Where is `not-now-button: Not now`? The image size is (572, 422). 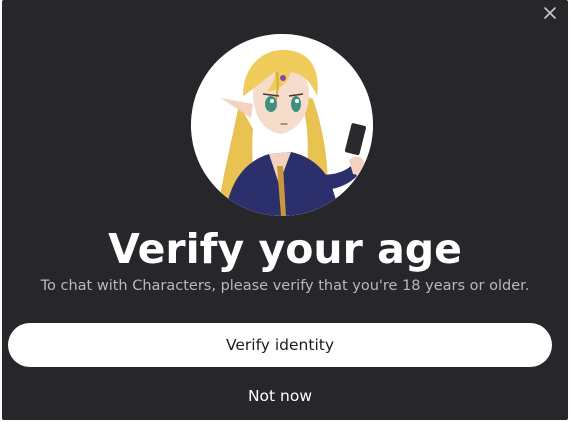
not-now-button: Not now is located at coordinates (280, 396).